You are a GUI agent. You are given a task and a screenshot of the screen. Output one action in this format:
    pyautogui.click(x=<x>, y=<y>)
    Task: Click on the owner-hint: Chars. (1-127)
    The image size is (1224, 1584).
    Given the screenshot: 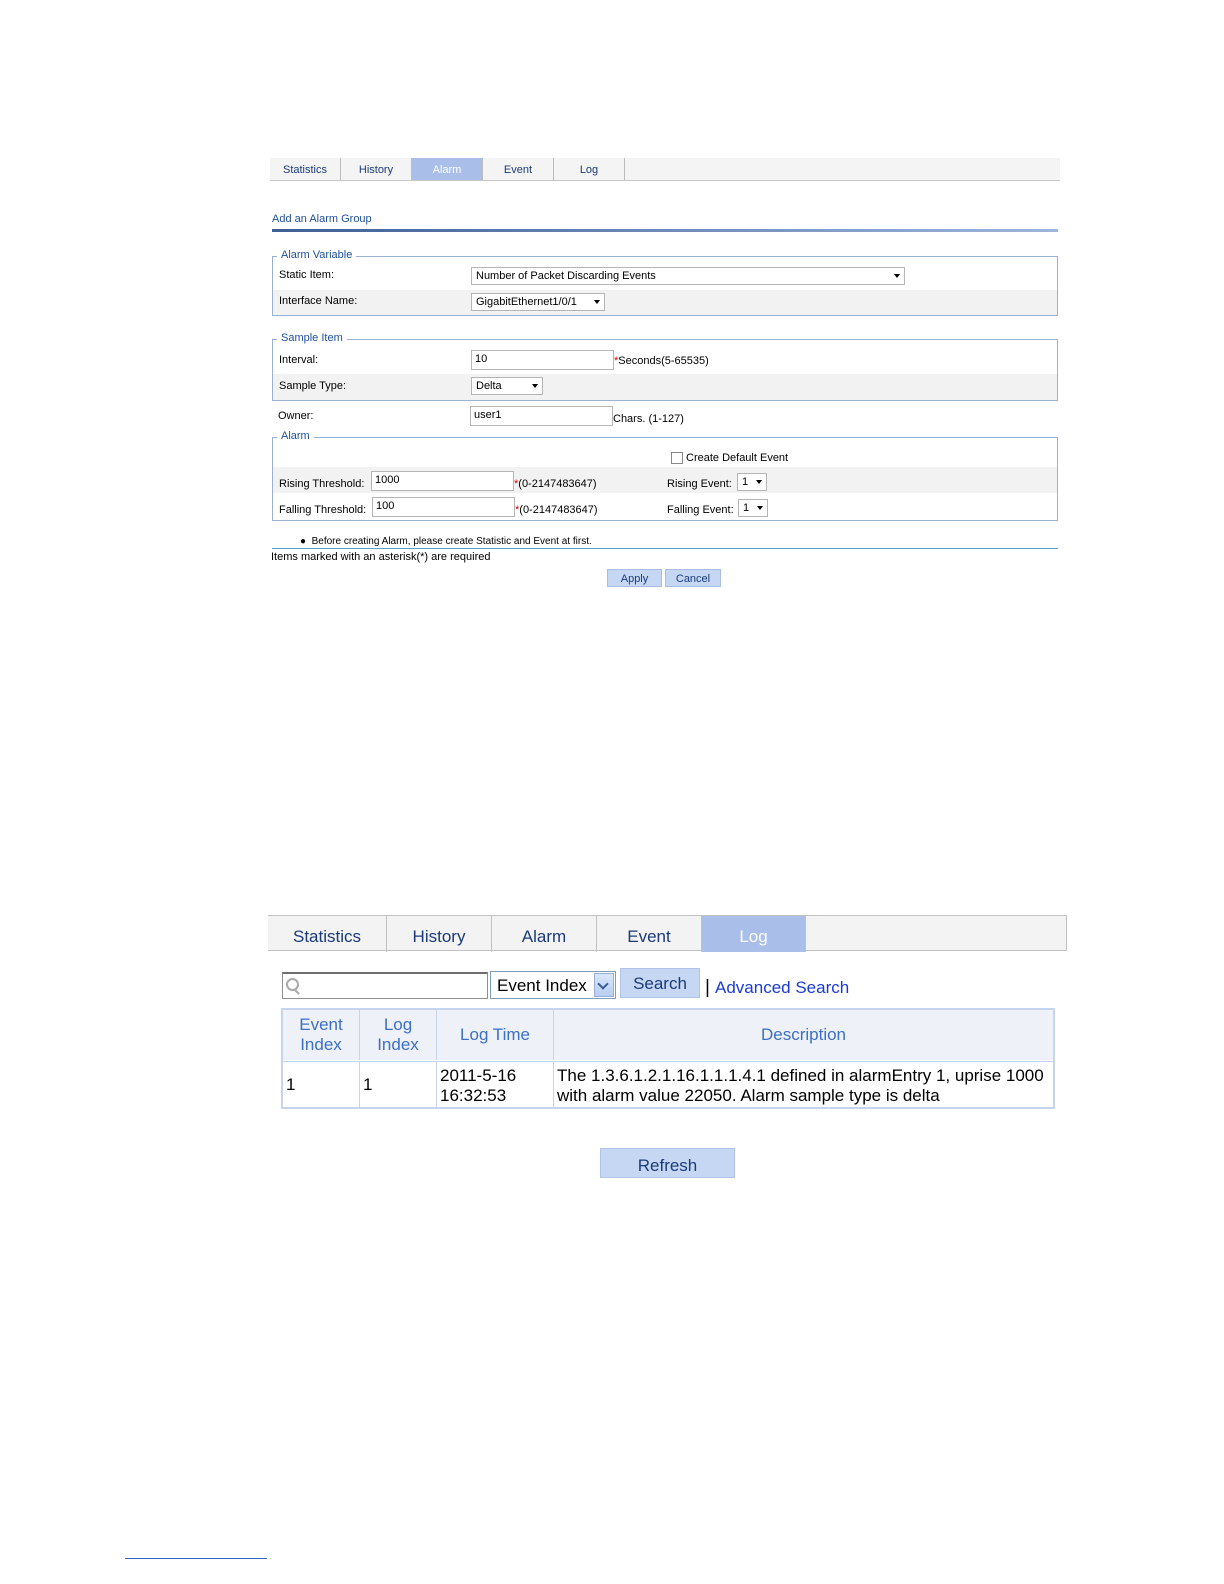 What is the action you would take?
    pyautogui.click(x=648, y=419)
    